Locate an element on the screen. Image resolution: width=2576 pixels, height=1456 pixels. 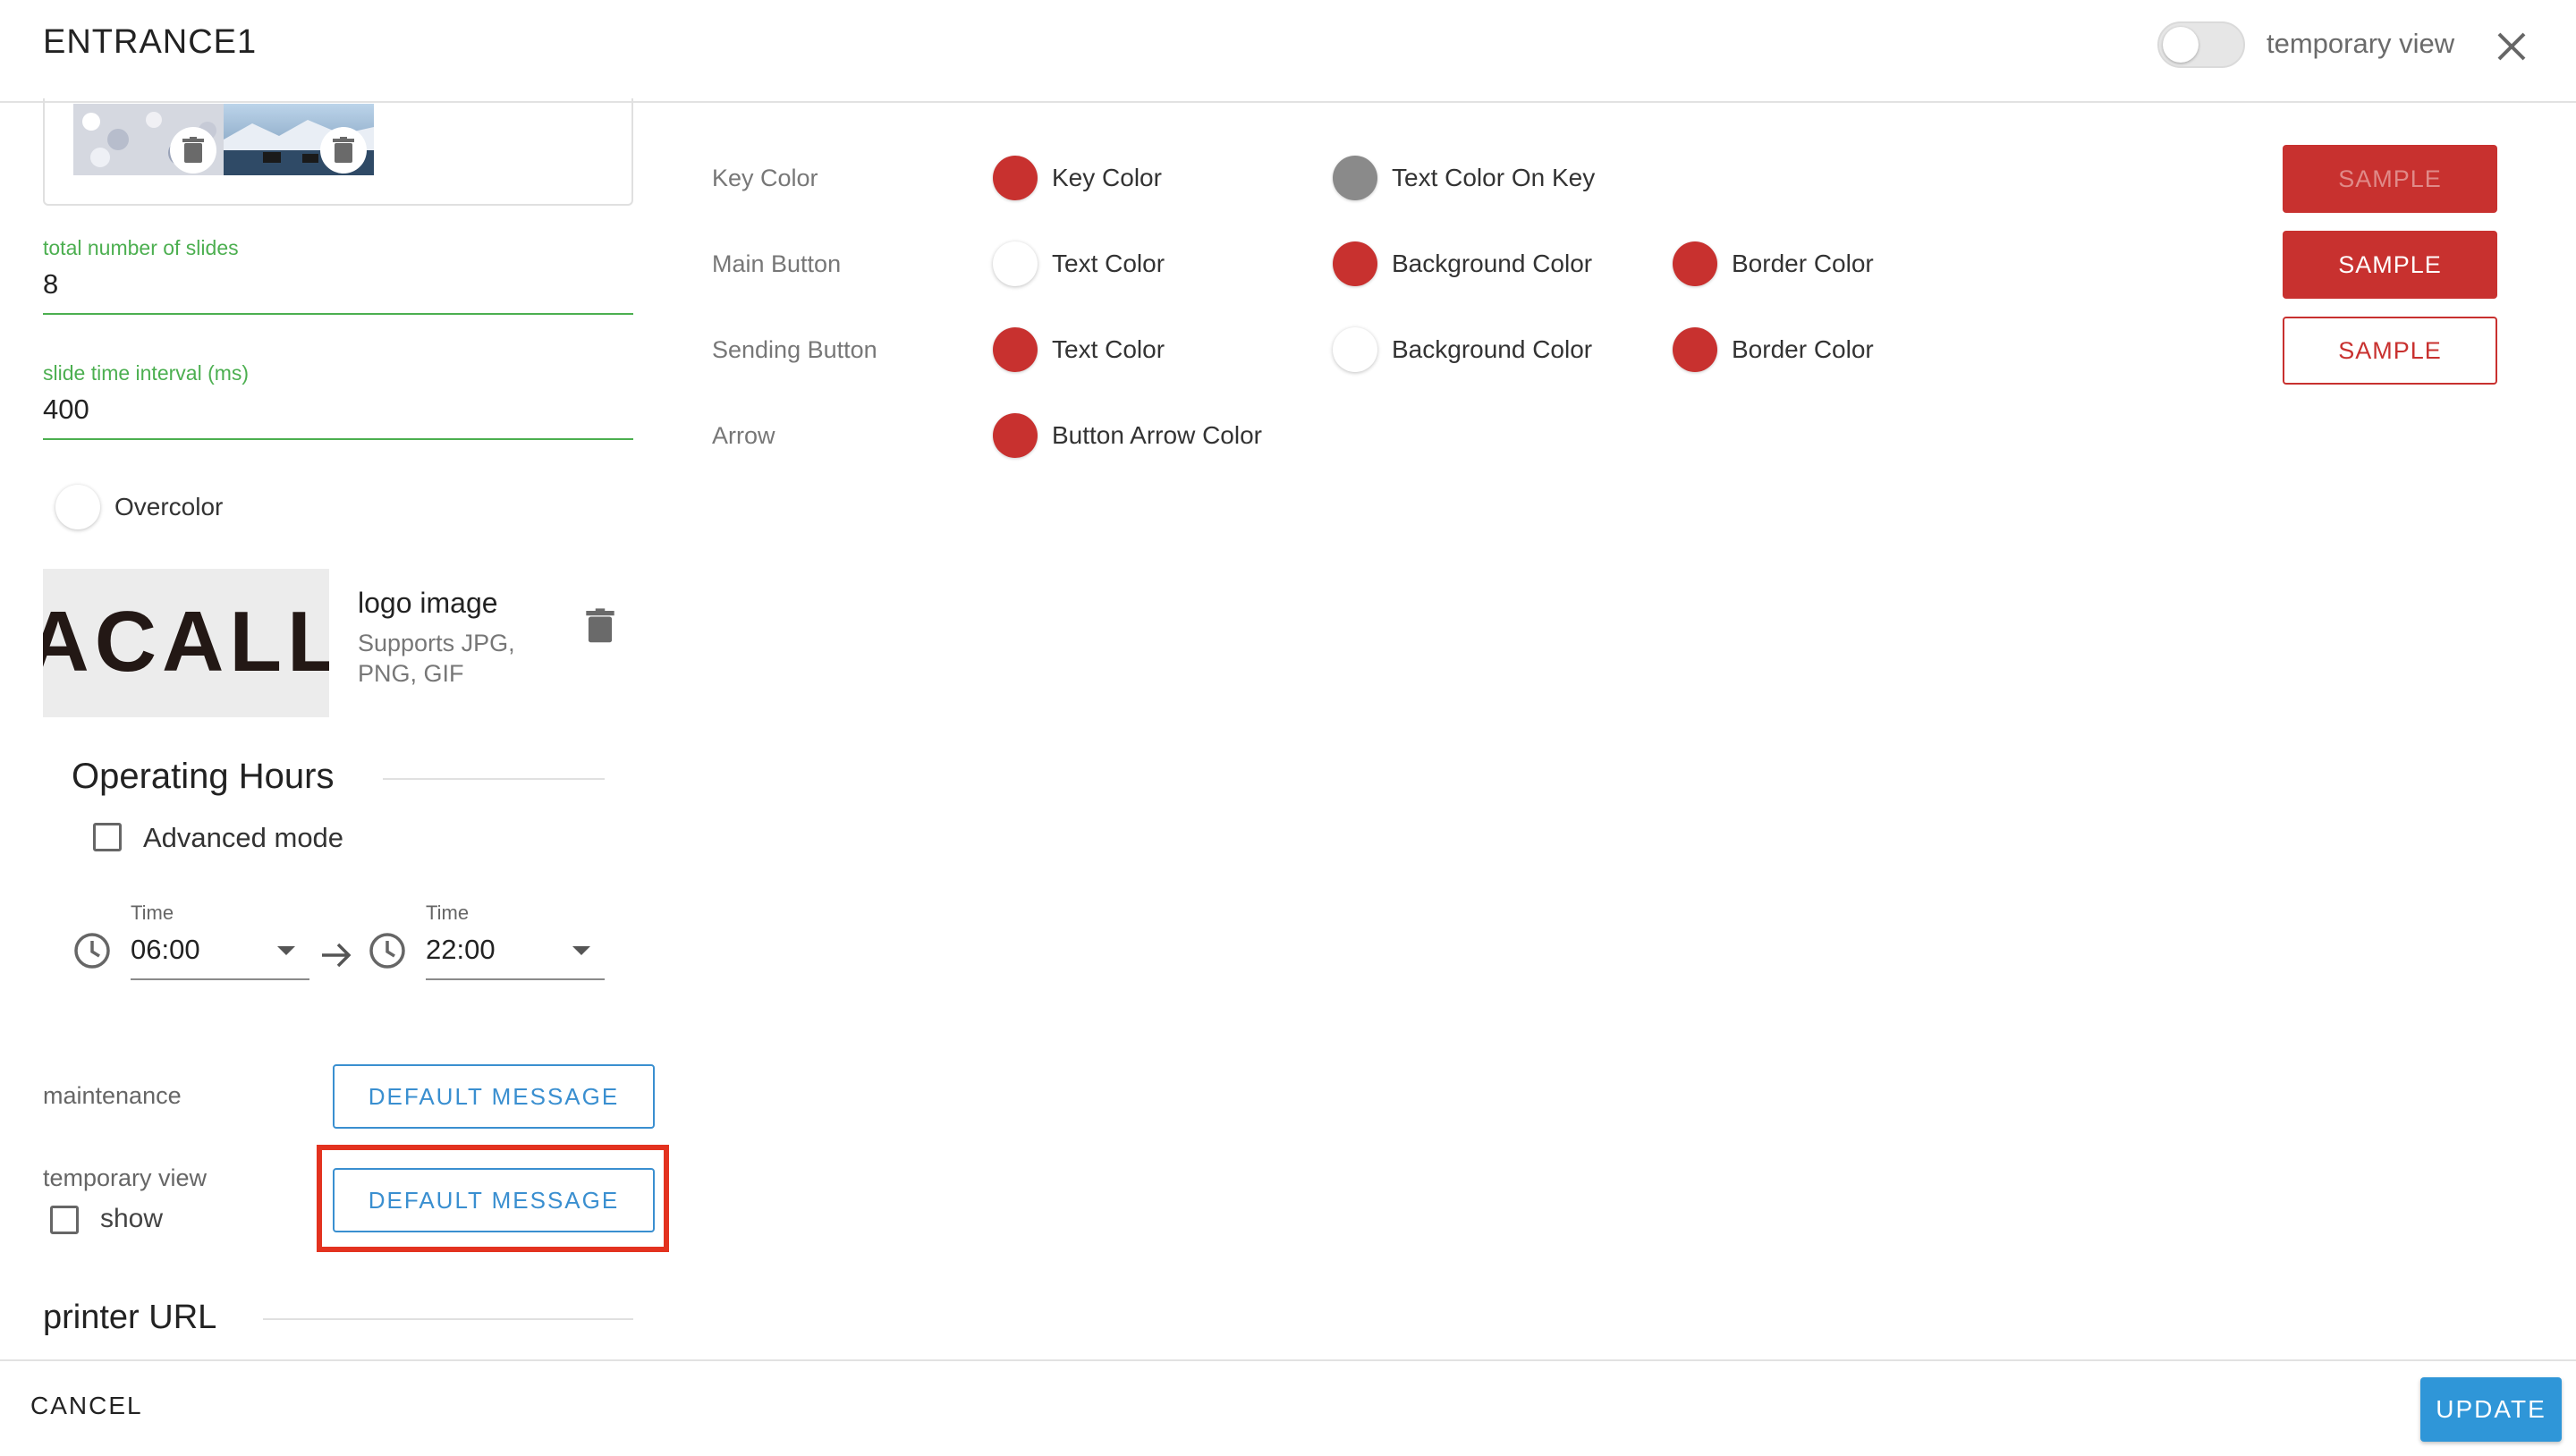
text-color-on-key-swatch is located at coordinates (1355, 178).